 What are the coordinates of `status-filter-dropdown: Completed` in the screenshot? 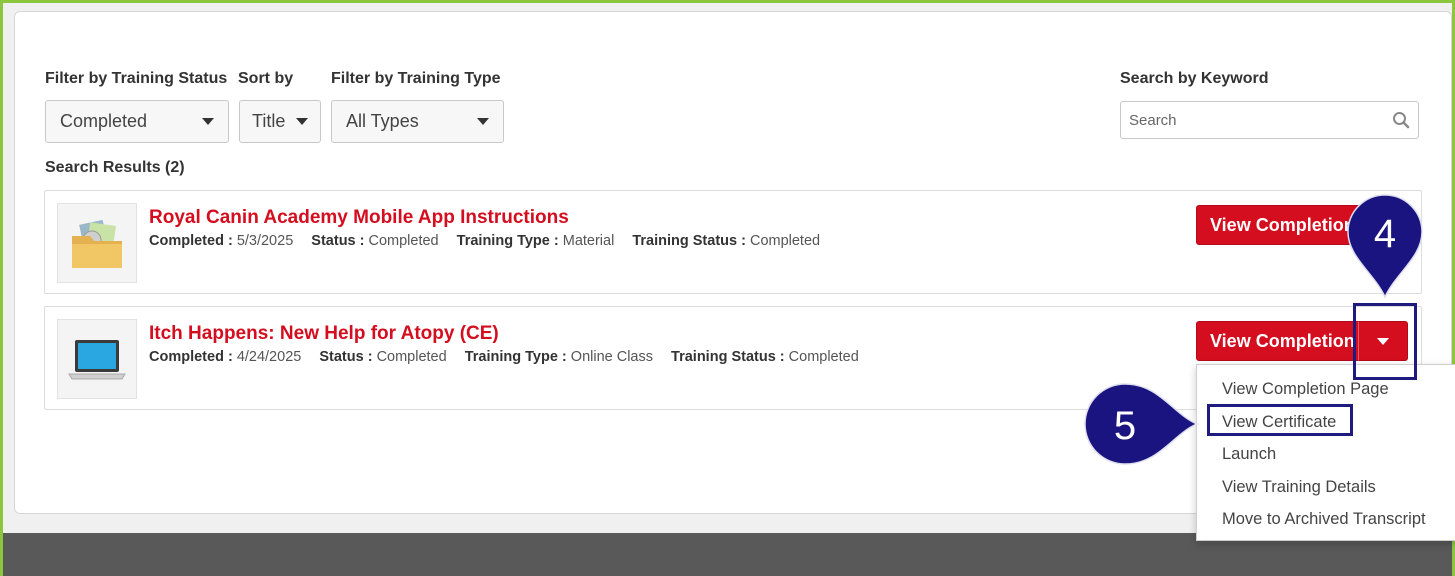 It's located at (137, 121).